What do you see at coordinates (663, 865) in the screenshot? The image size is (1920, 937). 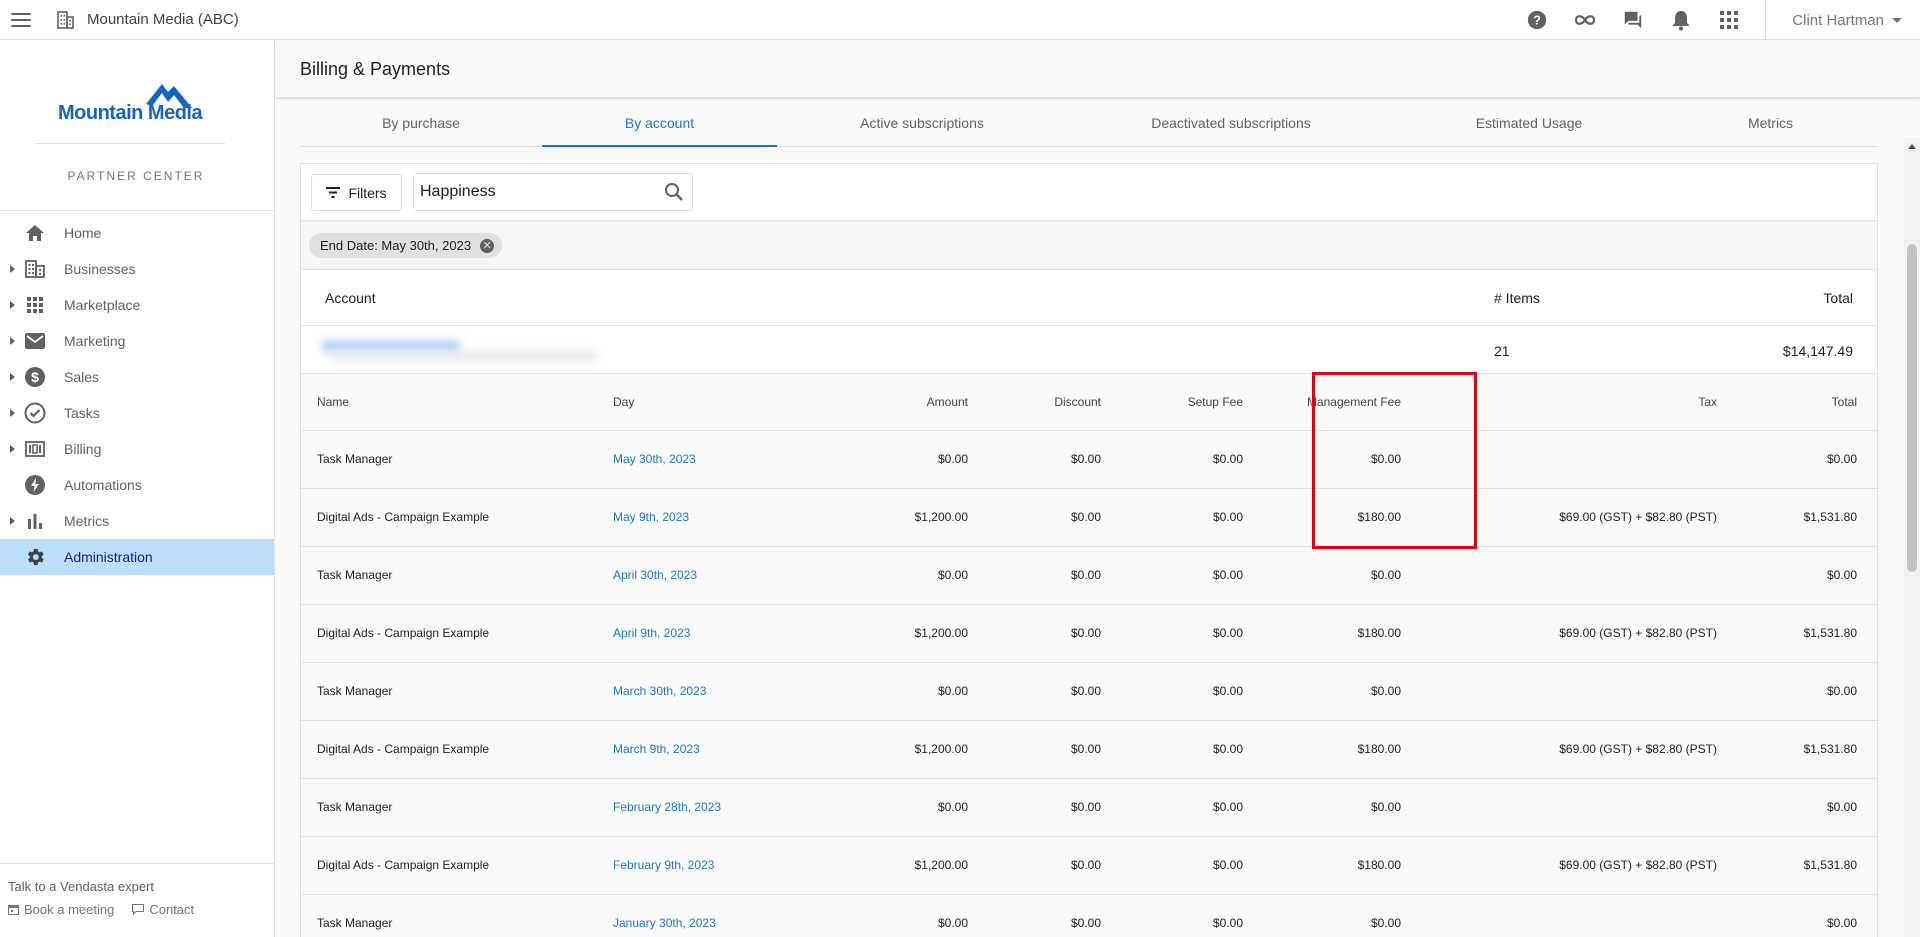 I see `item-day-link: February 9th, 2023` at bounding box center [663, 865].